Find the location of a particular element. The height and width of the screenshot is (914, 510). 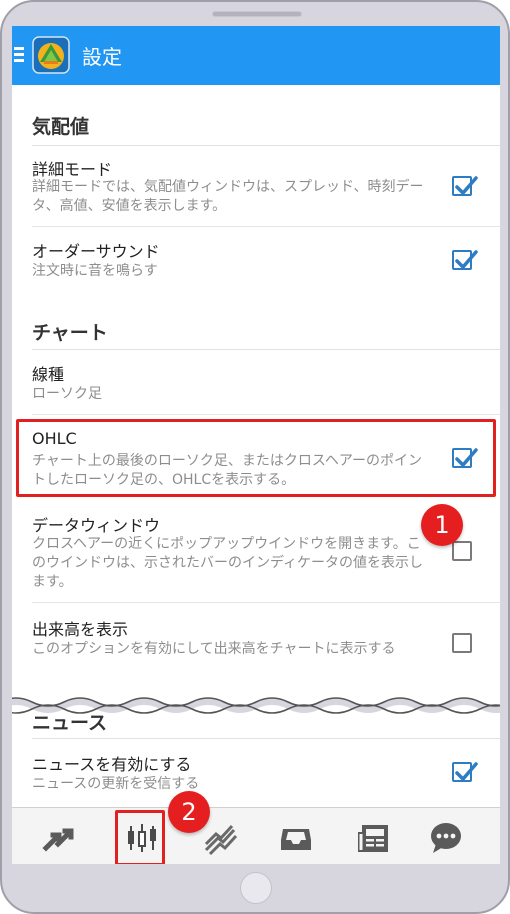

chart-tab-highlight-frame is located at coordinates (140, 837).